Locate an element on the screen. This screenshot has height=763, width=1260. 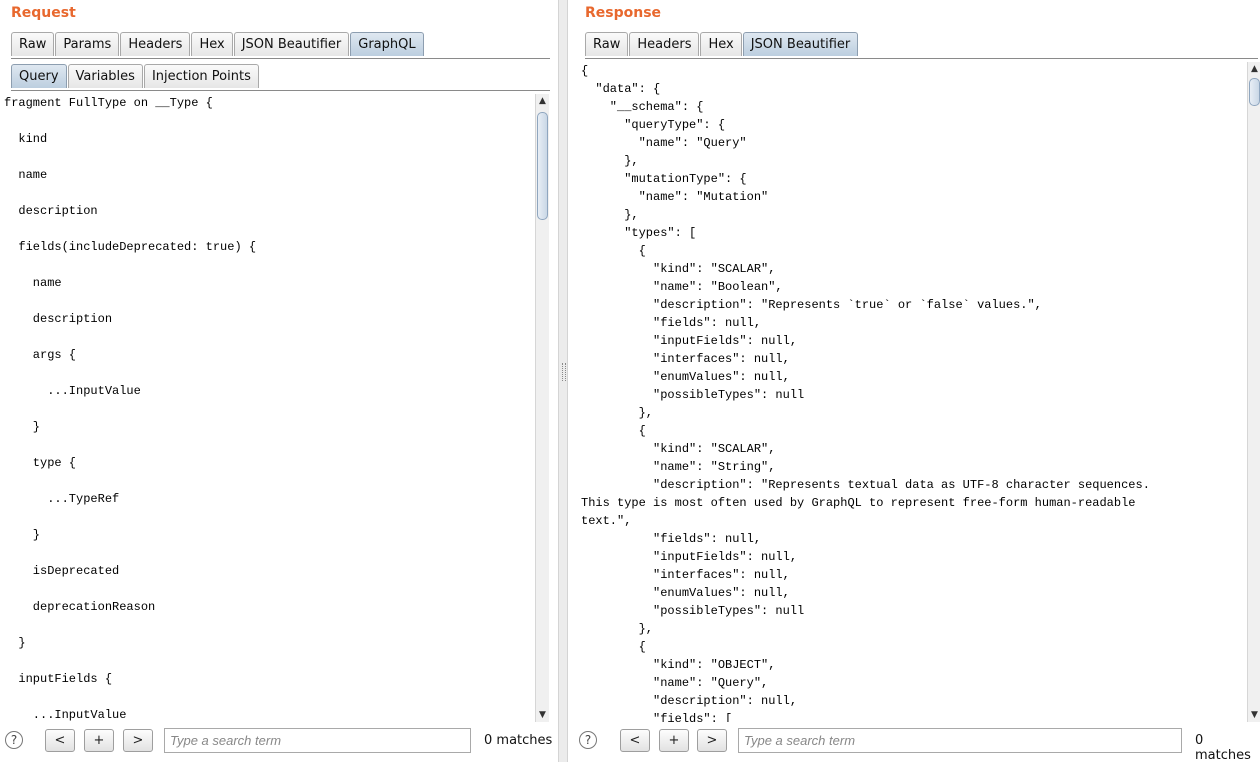
request-scrollbar: ▲ ▼ is located at coordinates (542, 408).